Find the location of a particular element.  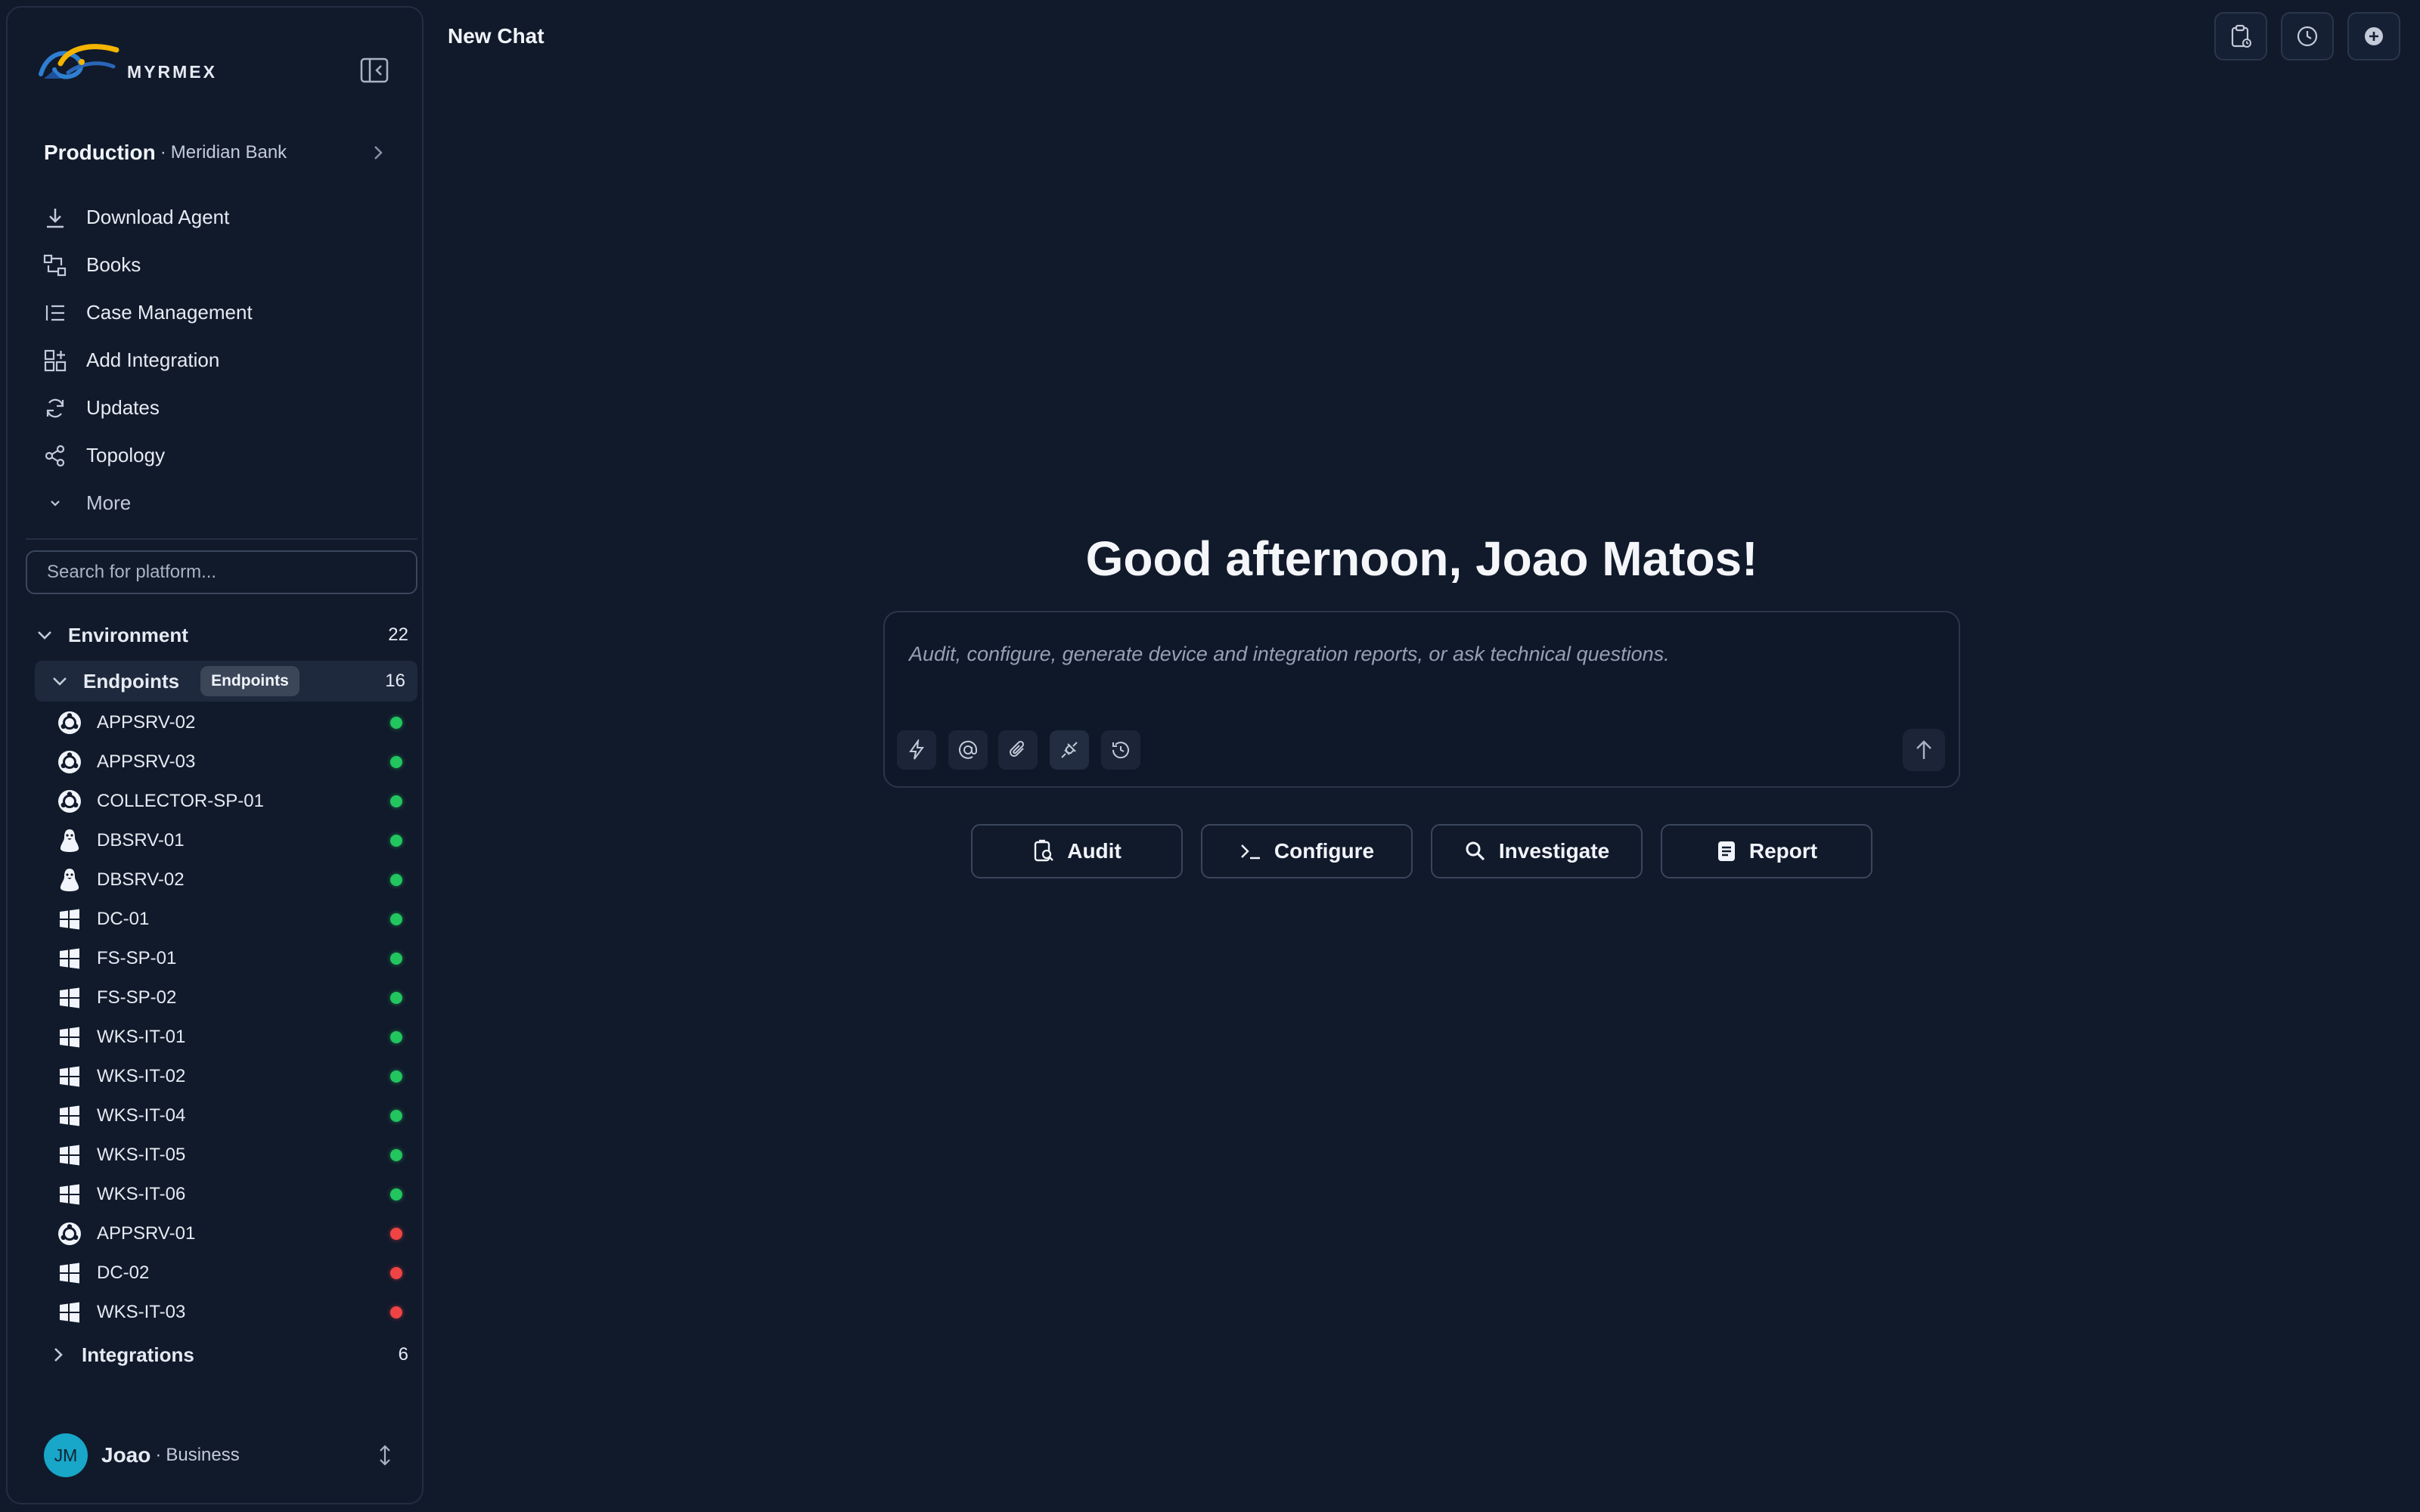

integration-plug-button is located at coordinates (1069, 750).